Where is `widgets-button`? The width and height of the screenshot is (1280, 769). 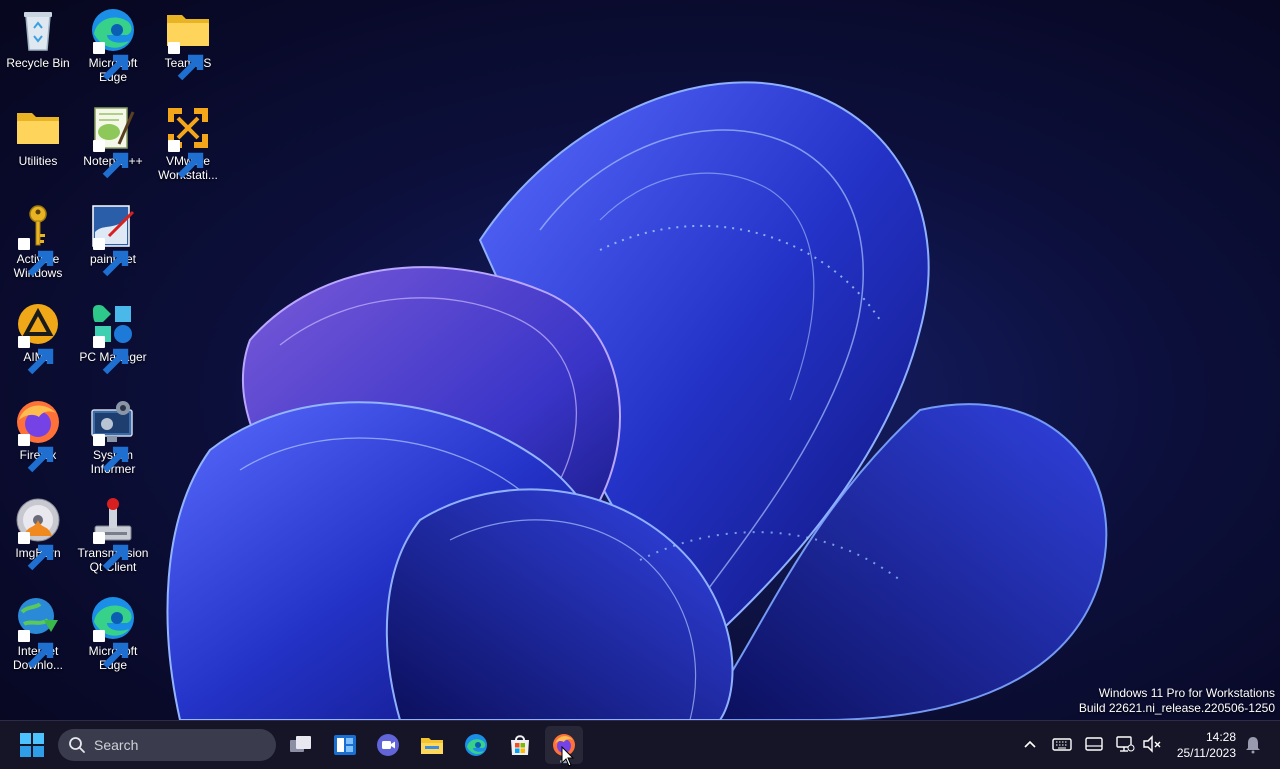 widgets-button is located at coordinates (345, 745).